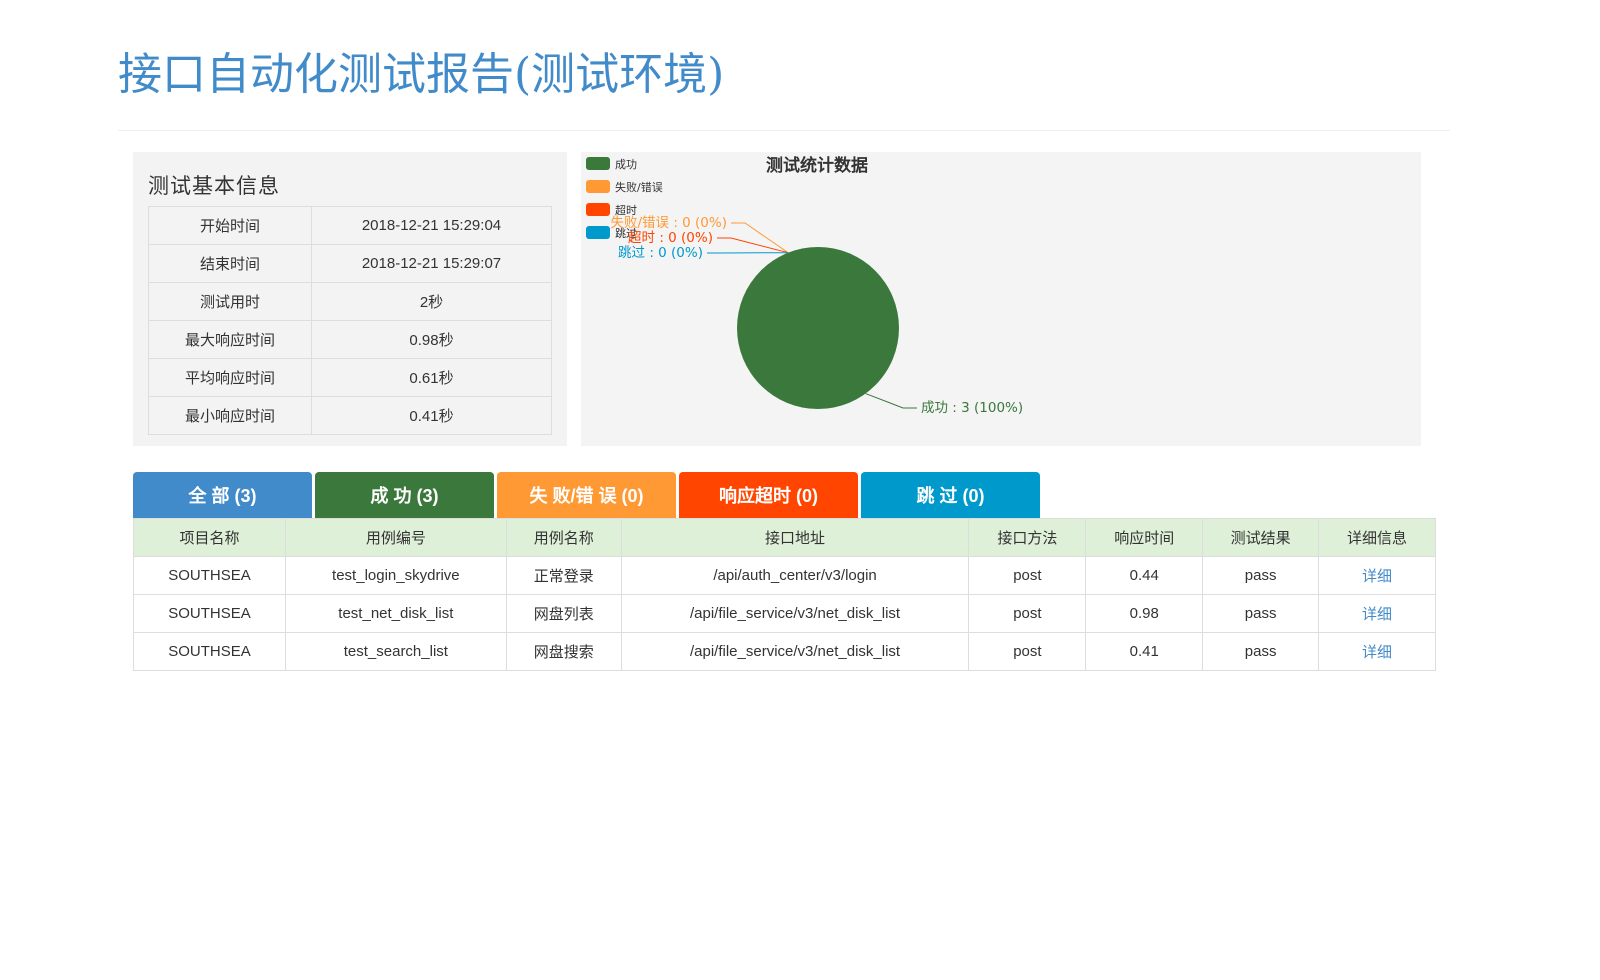  I want to click on info-row: 结束时间 2018-12-21 15:29:07, so click(350, 263).